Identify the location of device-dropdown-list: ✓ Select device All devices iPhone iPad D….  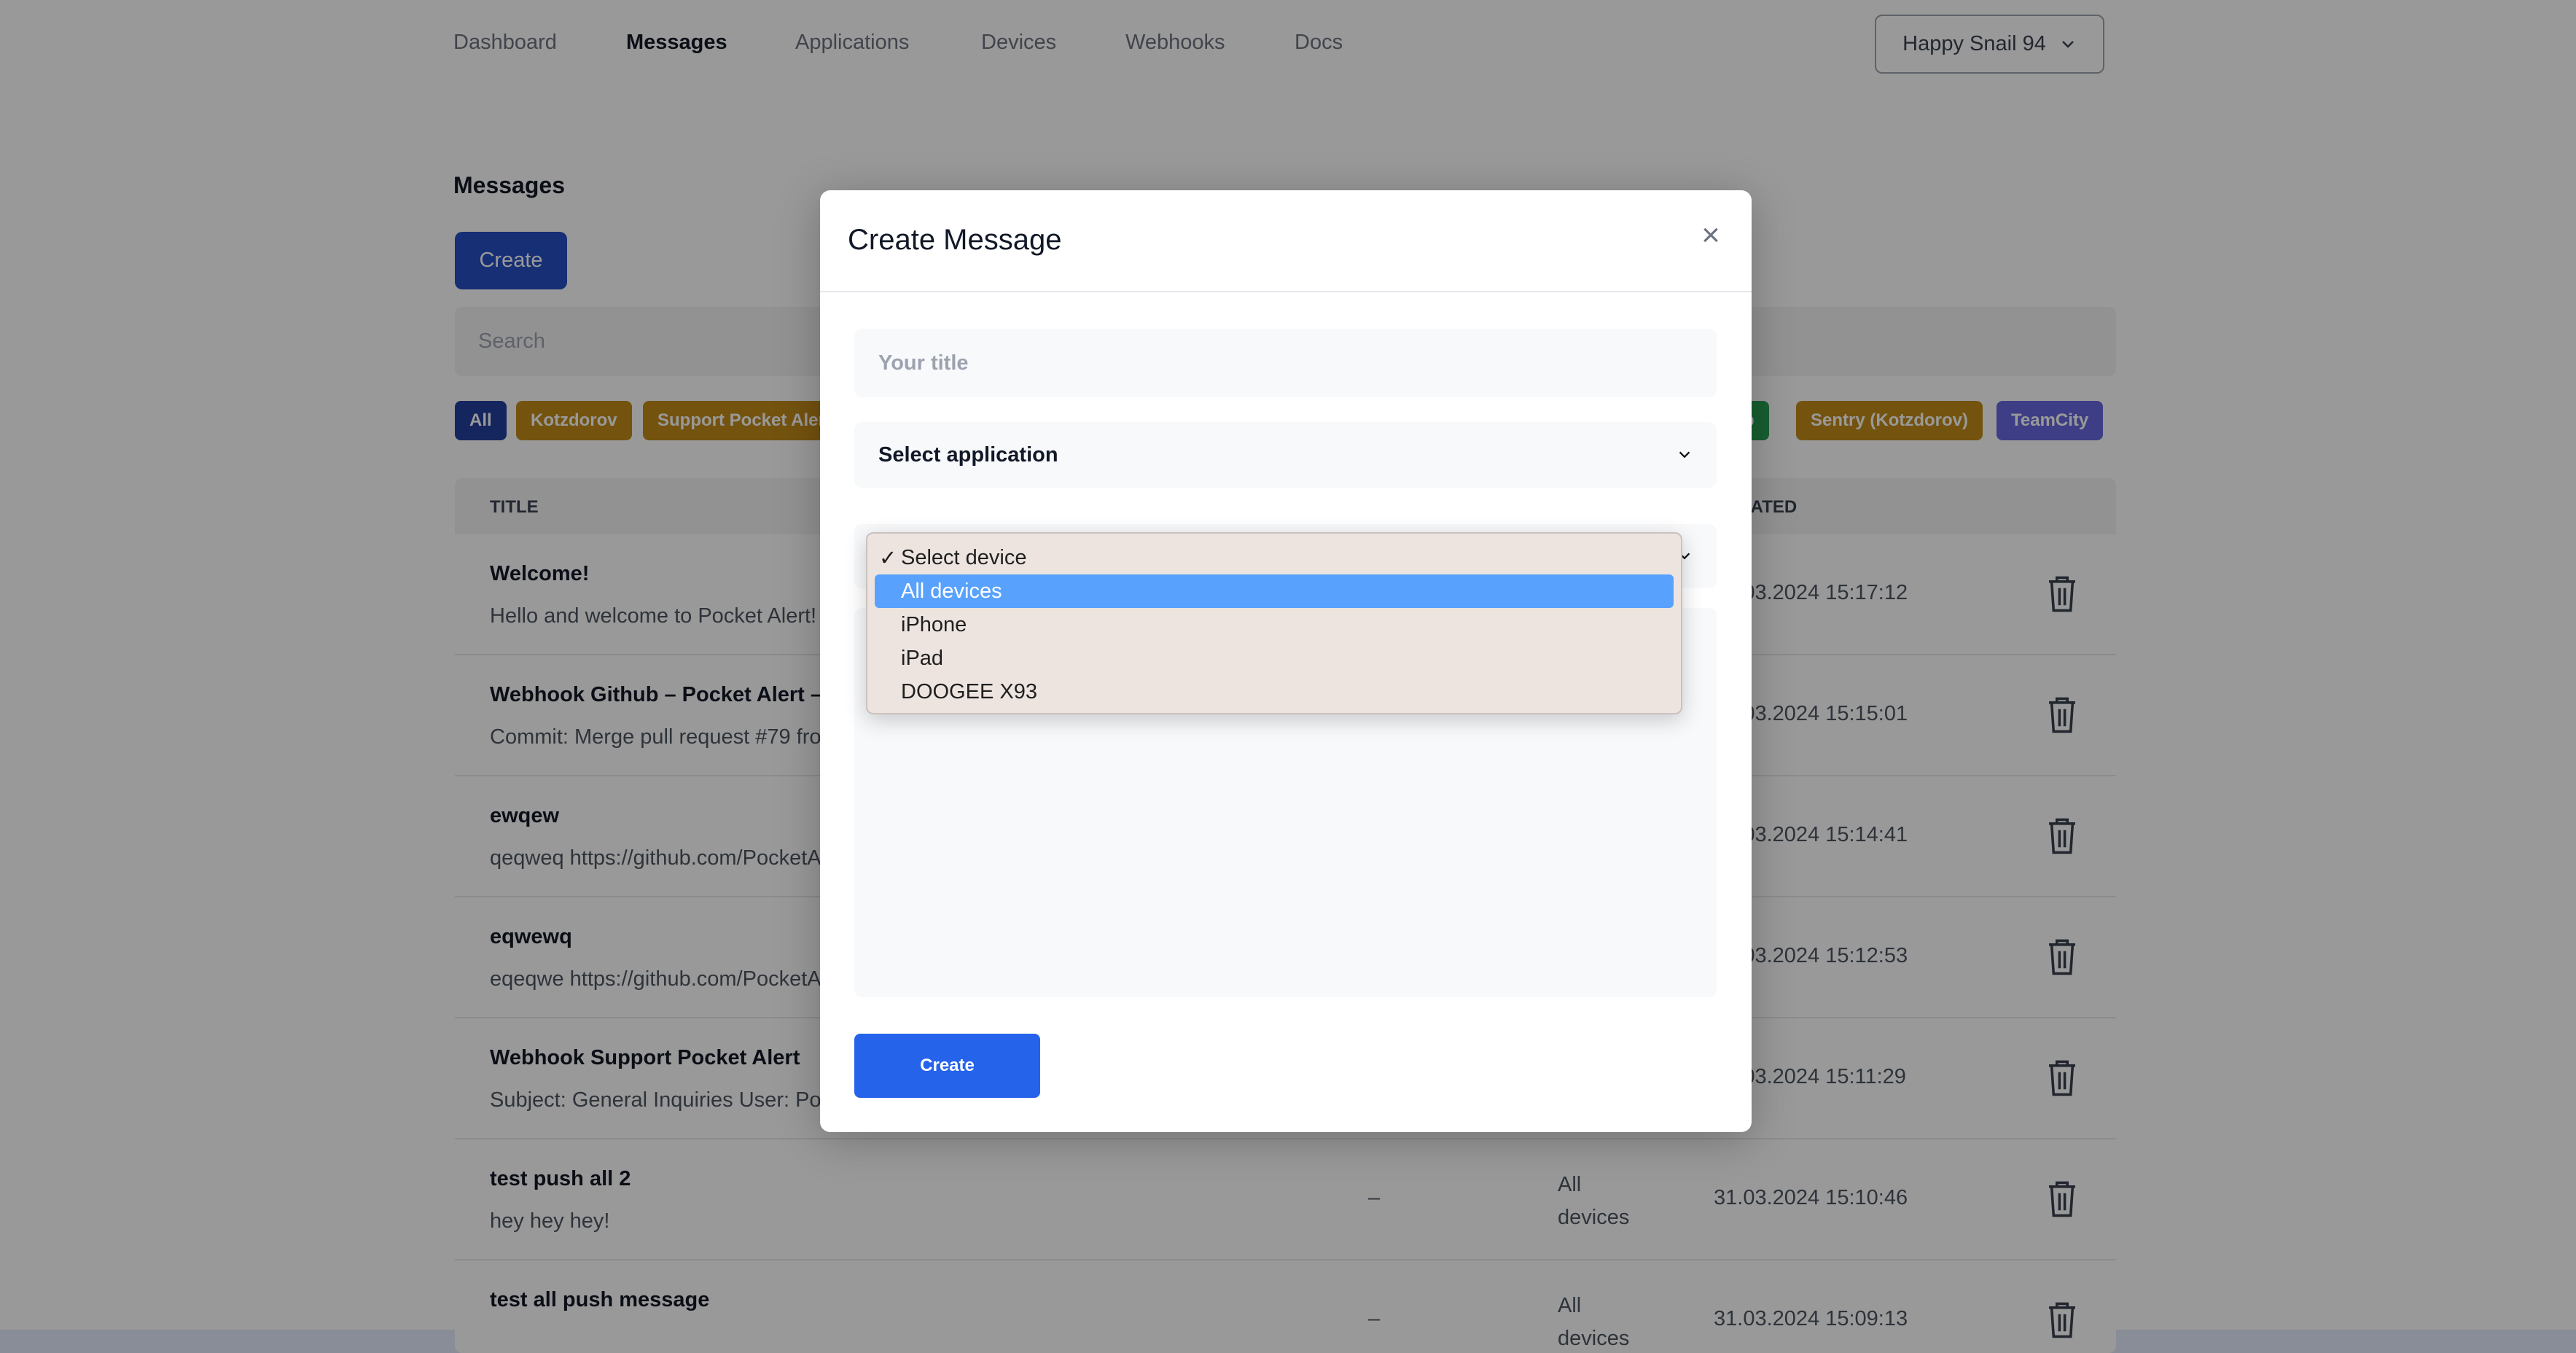
(1274, 623).